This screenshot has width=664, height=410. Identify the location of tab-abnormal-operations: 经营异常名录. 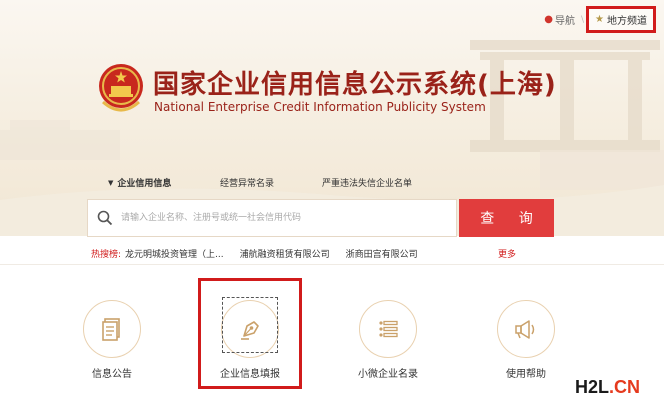
(271, 182).